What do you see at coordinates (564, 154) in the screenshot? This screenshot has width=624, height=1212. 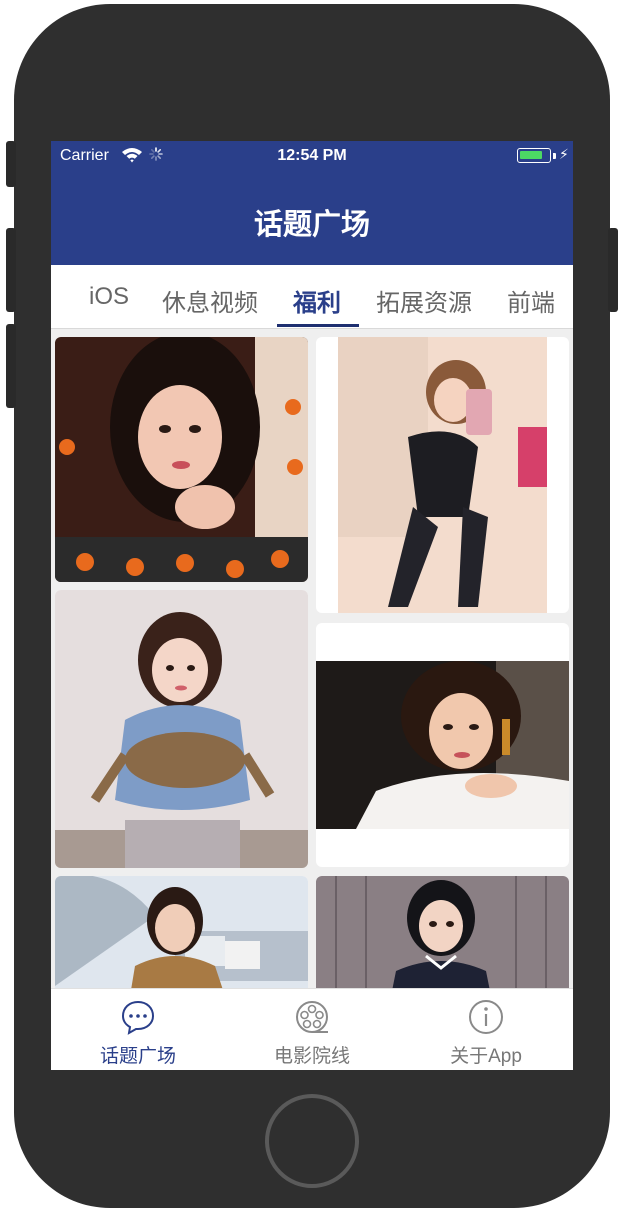 I see `charging-bolt-icon: ⚡` at bounding box center [564, 154].